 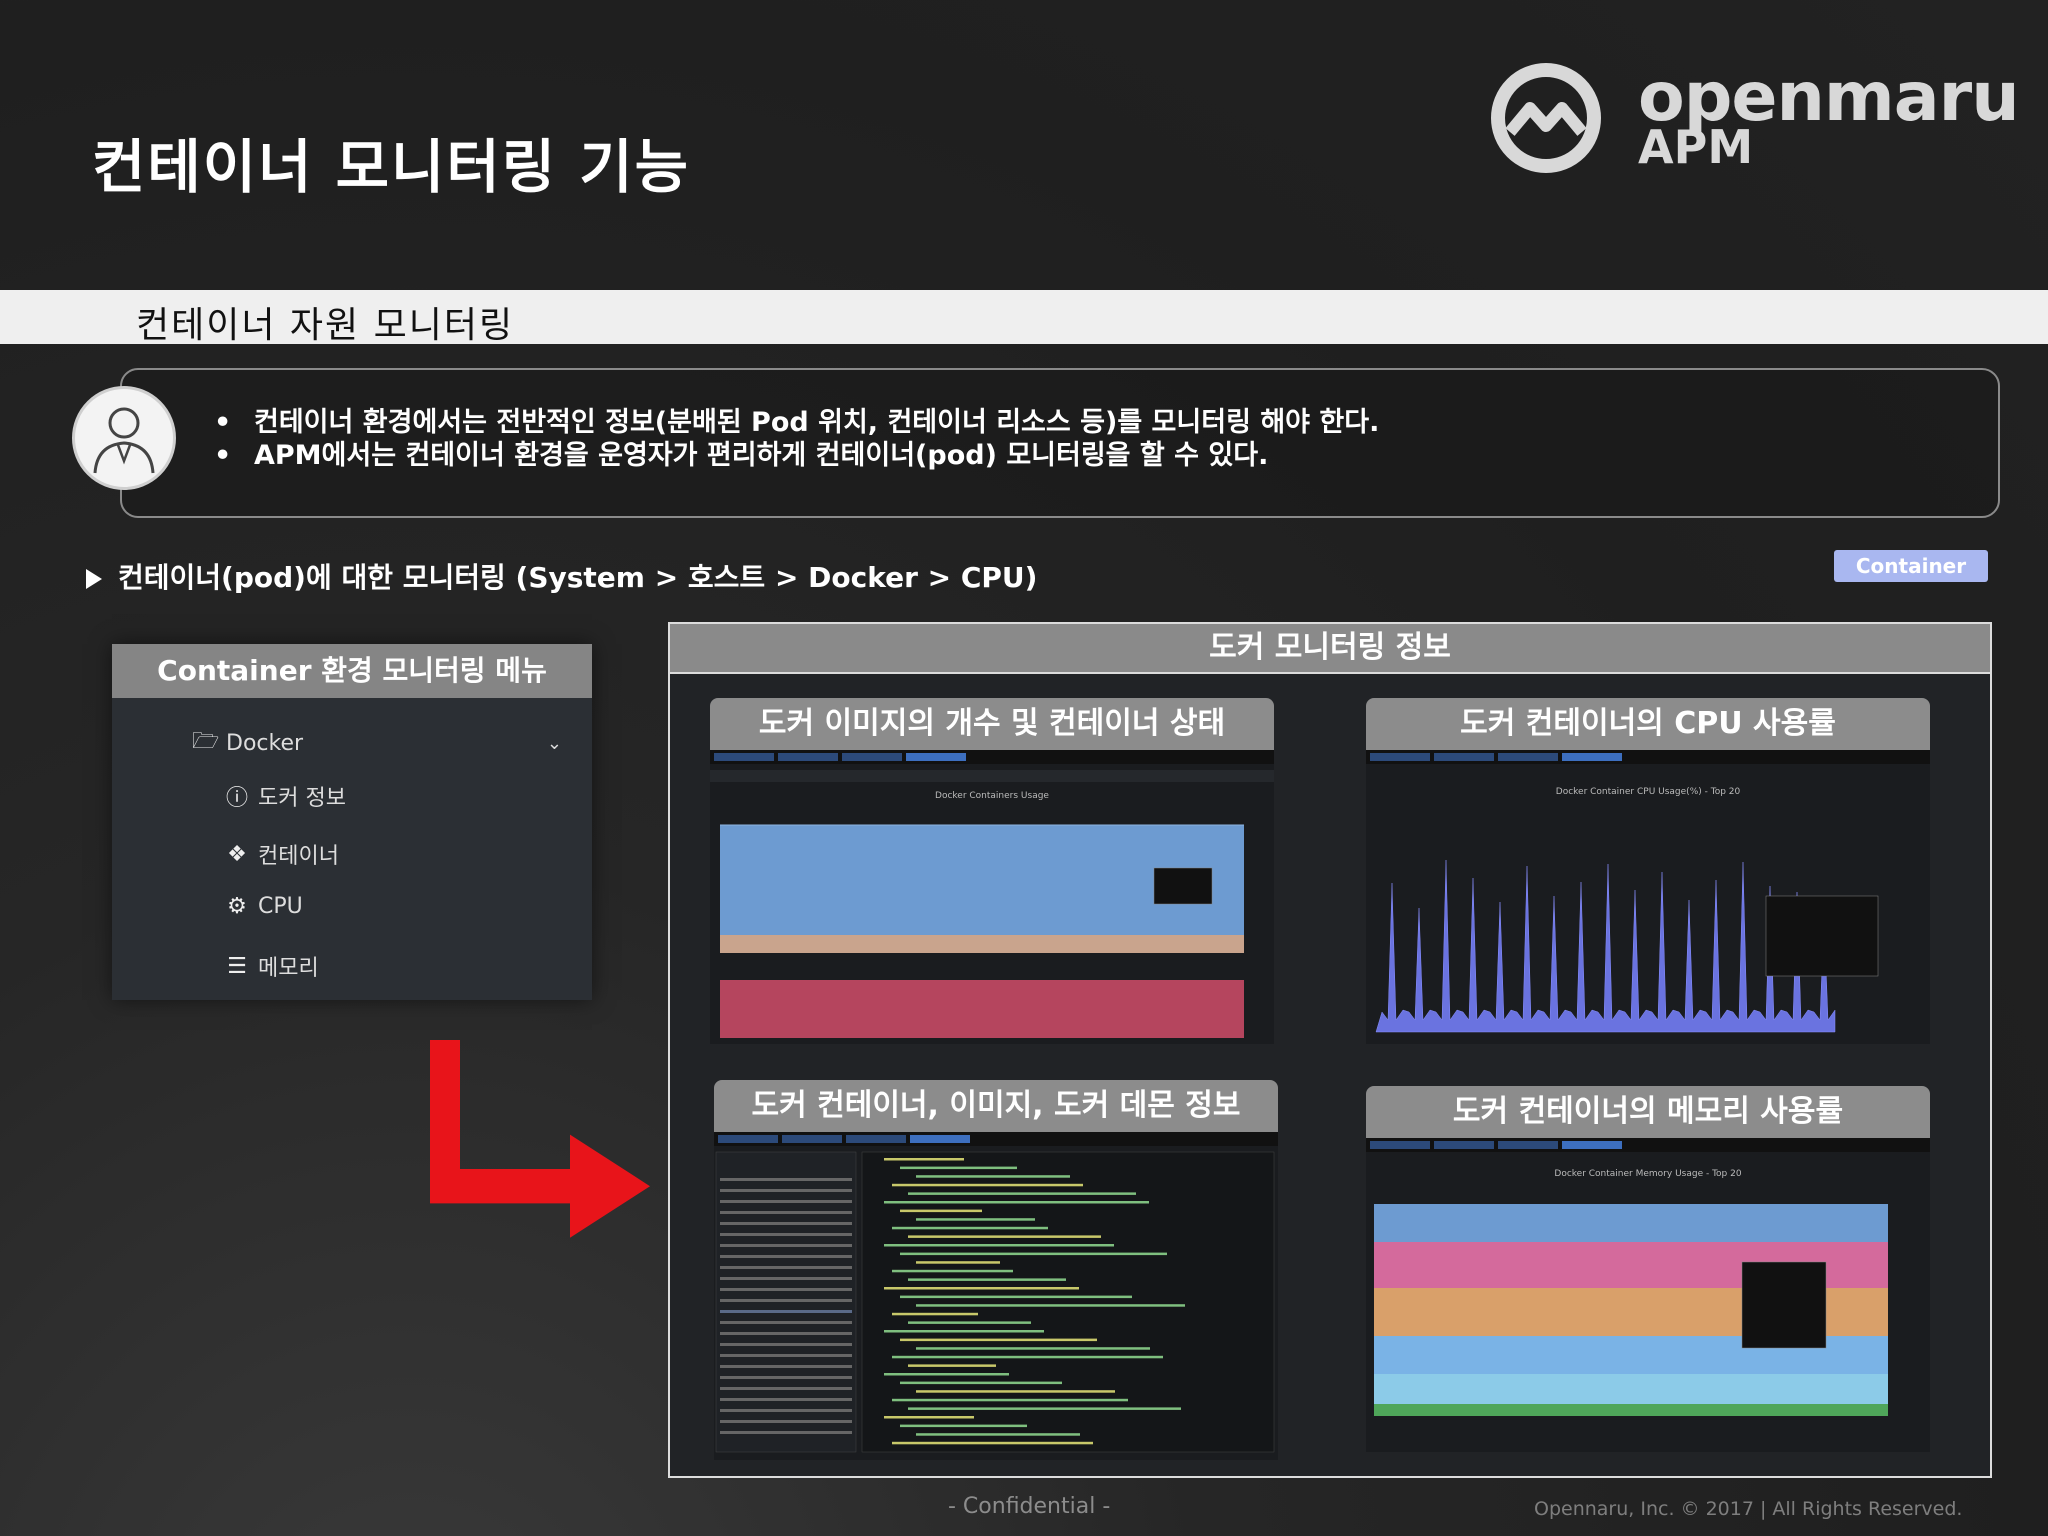 I want to click on menu-item-label: CPU, so click(x=280, y=906).